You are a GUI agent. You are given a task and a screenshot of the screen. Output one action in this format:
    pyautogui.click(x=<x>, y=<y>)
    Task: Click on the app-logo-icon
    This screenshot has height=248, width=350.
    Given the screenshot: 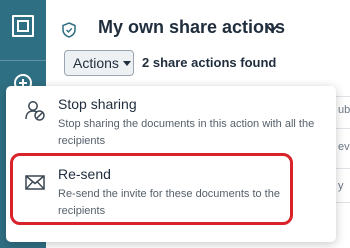 What is the action you would take?
    pyautogui.click(x=23, y=26)
    